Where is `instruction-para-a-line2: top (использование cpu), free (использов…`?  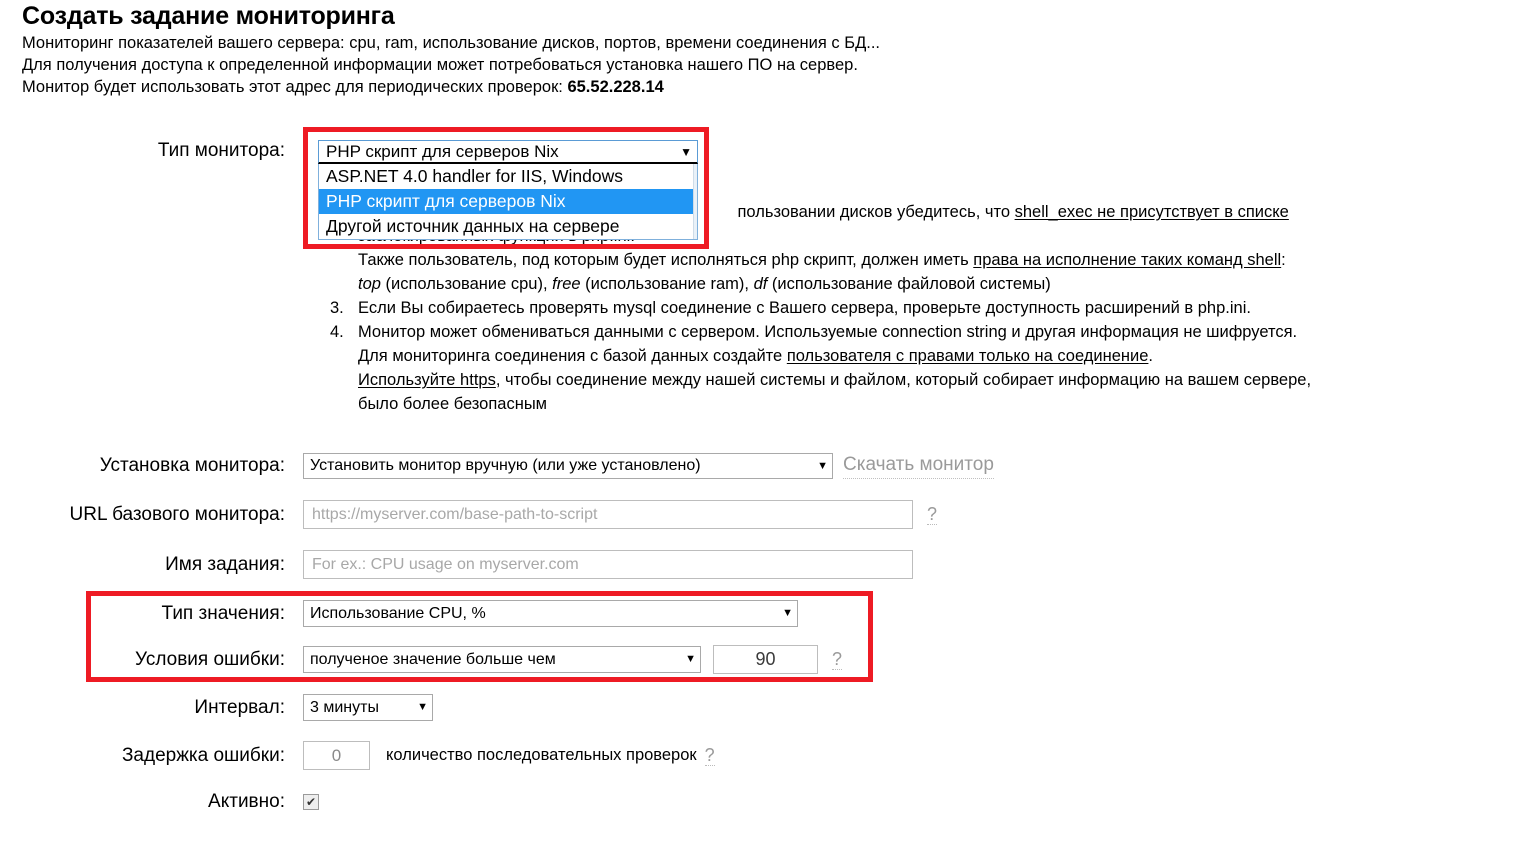 instruction-para-a-line2: top (использование cpu), free (использов… is located at coordinates (917, 284).